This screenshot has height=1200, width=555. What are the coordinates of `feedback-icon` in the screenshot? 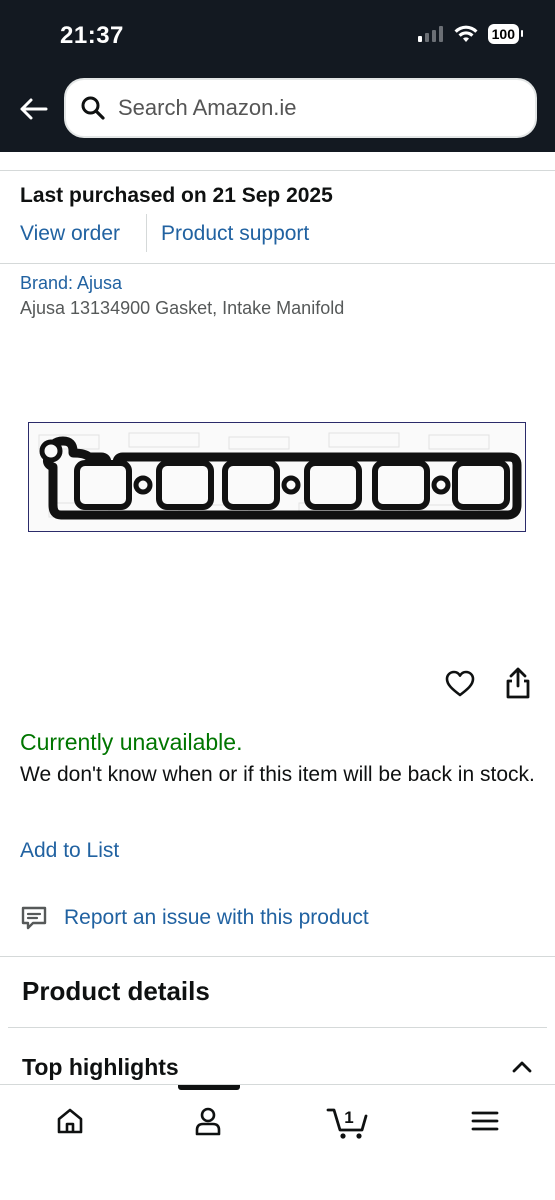 It's located at (34, 918).